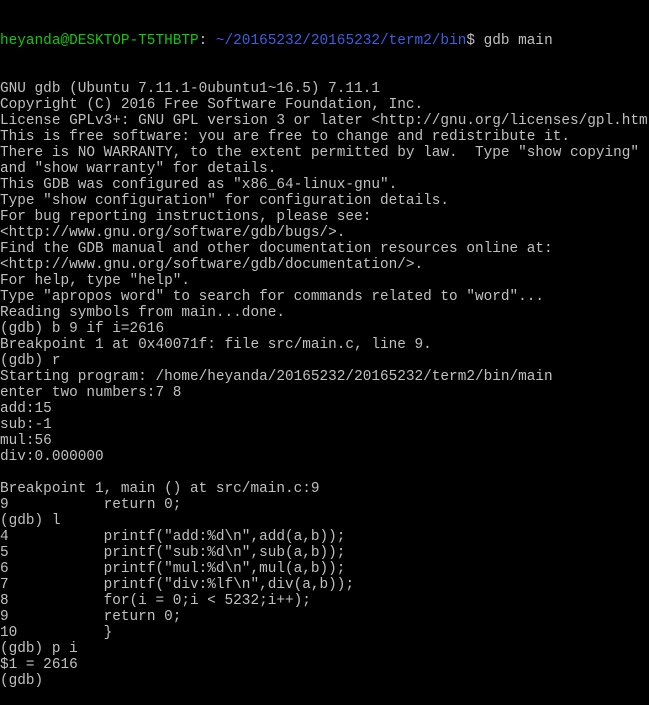  What do you see at coordinates (26, 409) in the screenshot?
I see `terminal-line: add:15` at bounding box center [26, 409].